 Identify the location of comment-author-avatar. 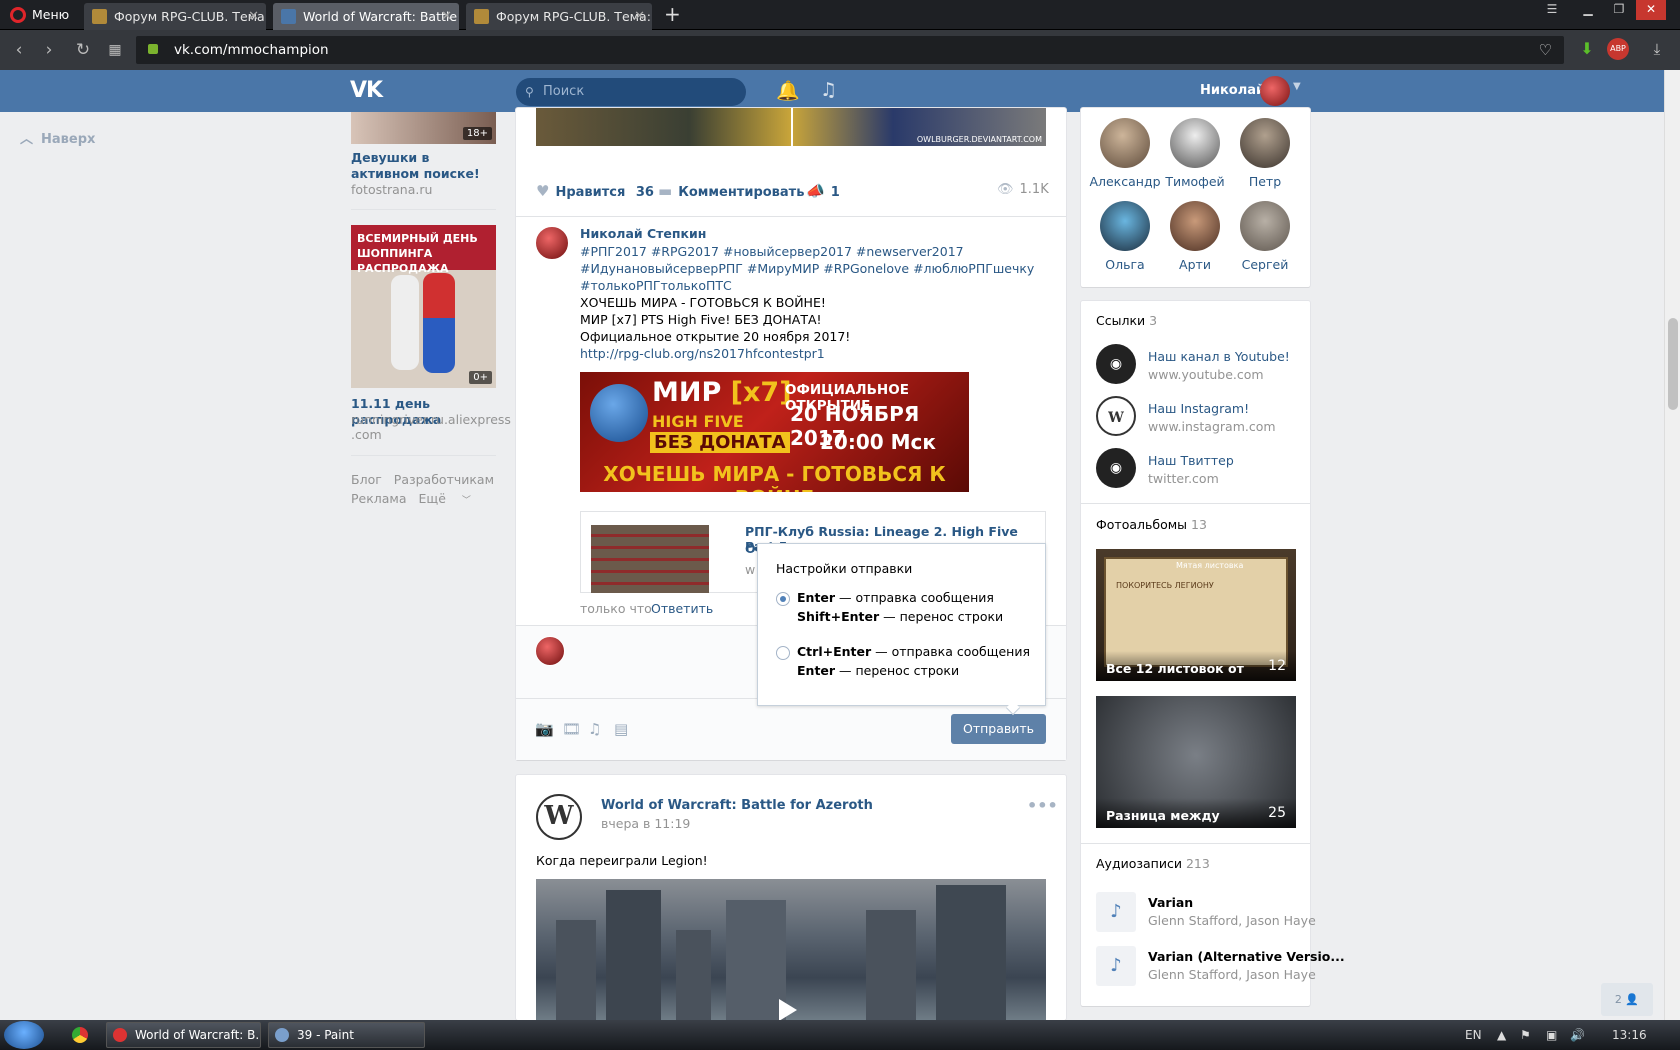
(552, 243).